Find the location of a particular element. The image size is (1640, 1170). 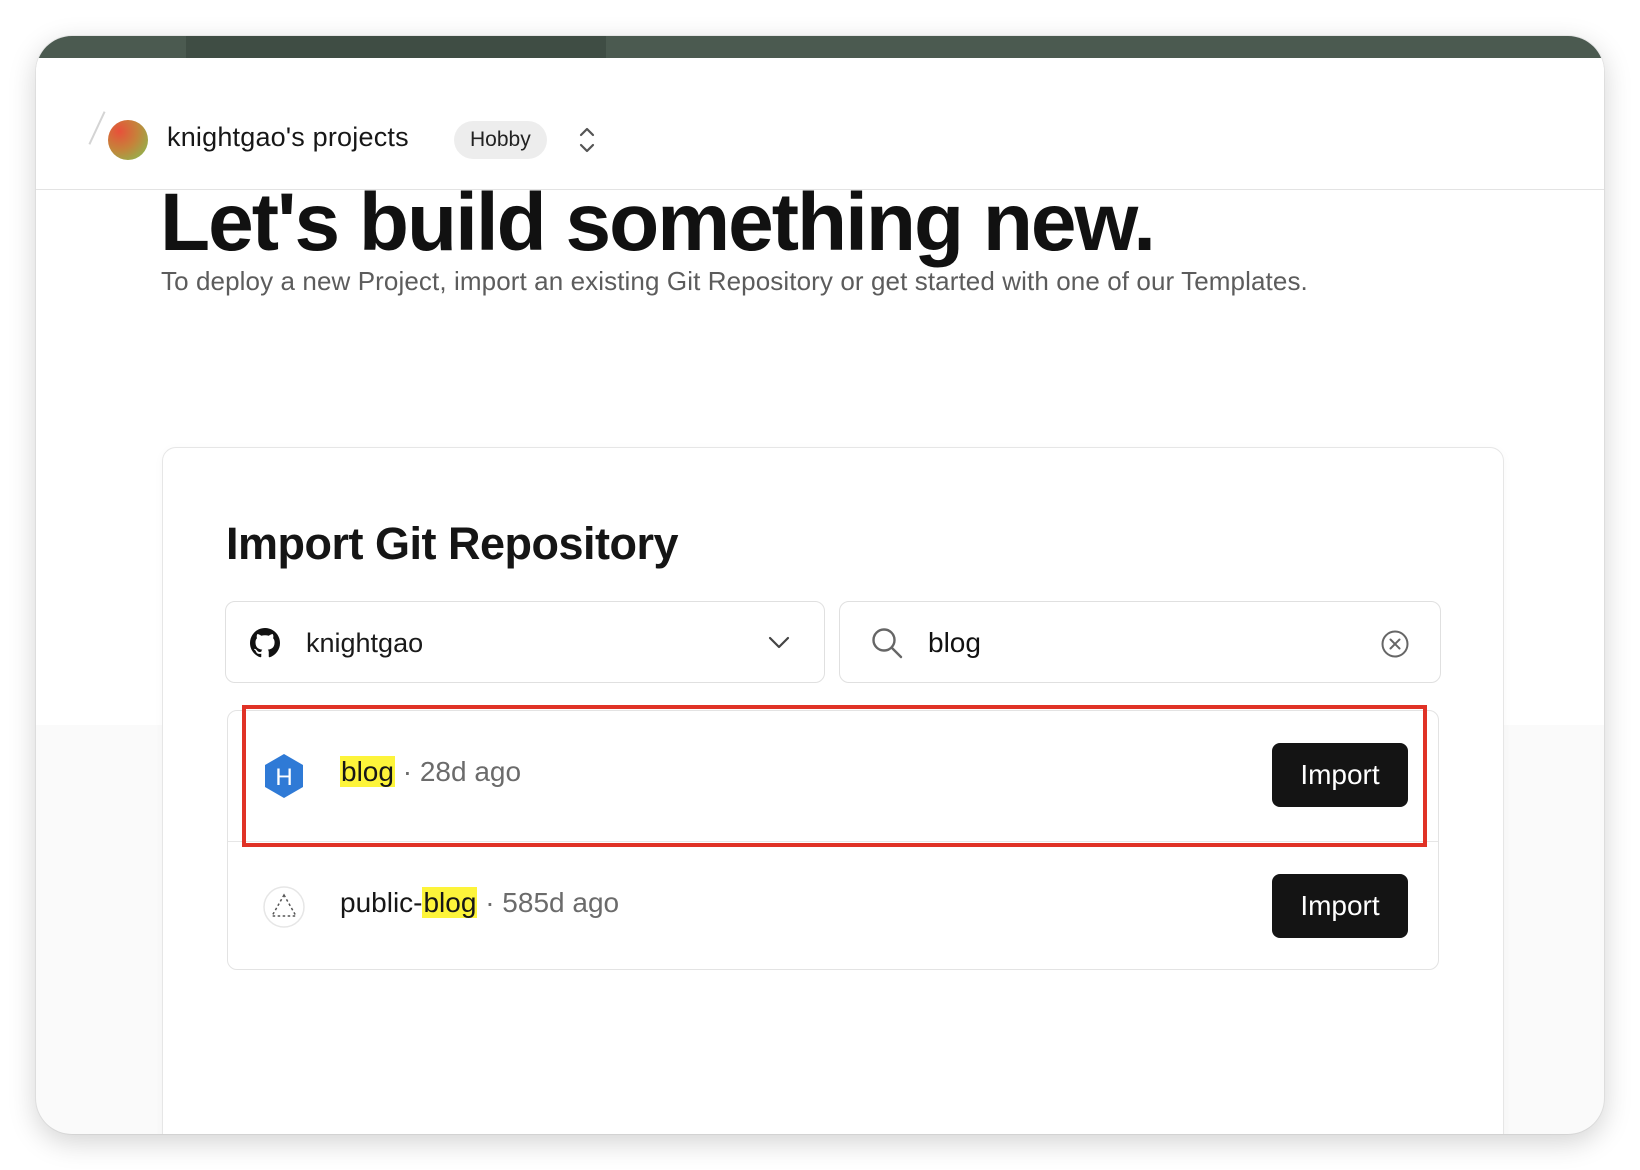

team-avatar is located at coordinates (128, 140).